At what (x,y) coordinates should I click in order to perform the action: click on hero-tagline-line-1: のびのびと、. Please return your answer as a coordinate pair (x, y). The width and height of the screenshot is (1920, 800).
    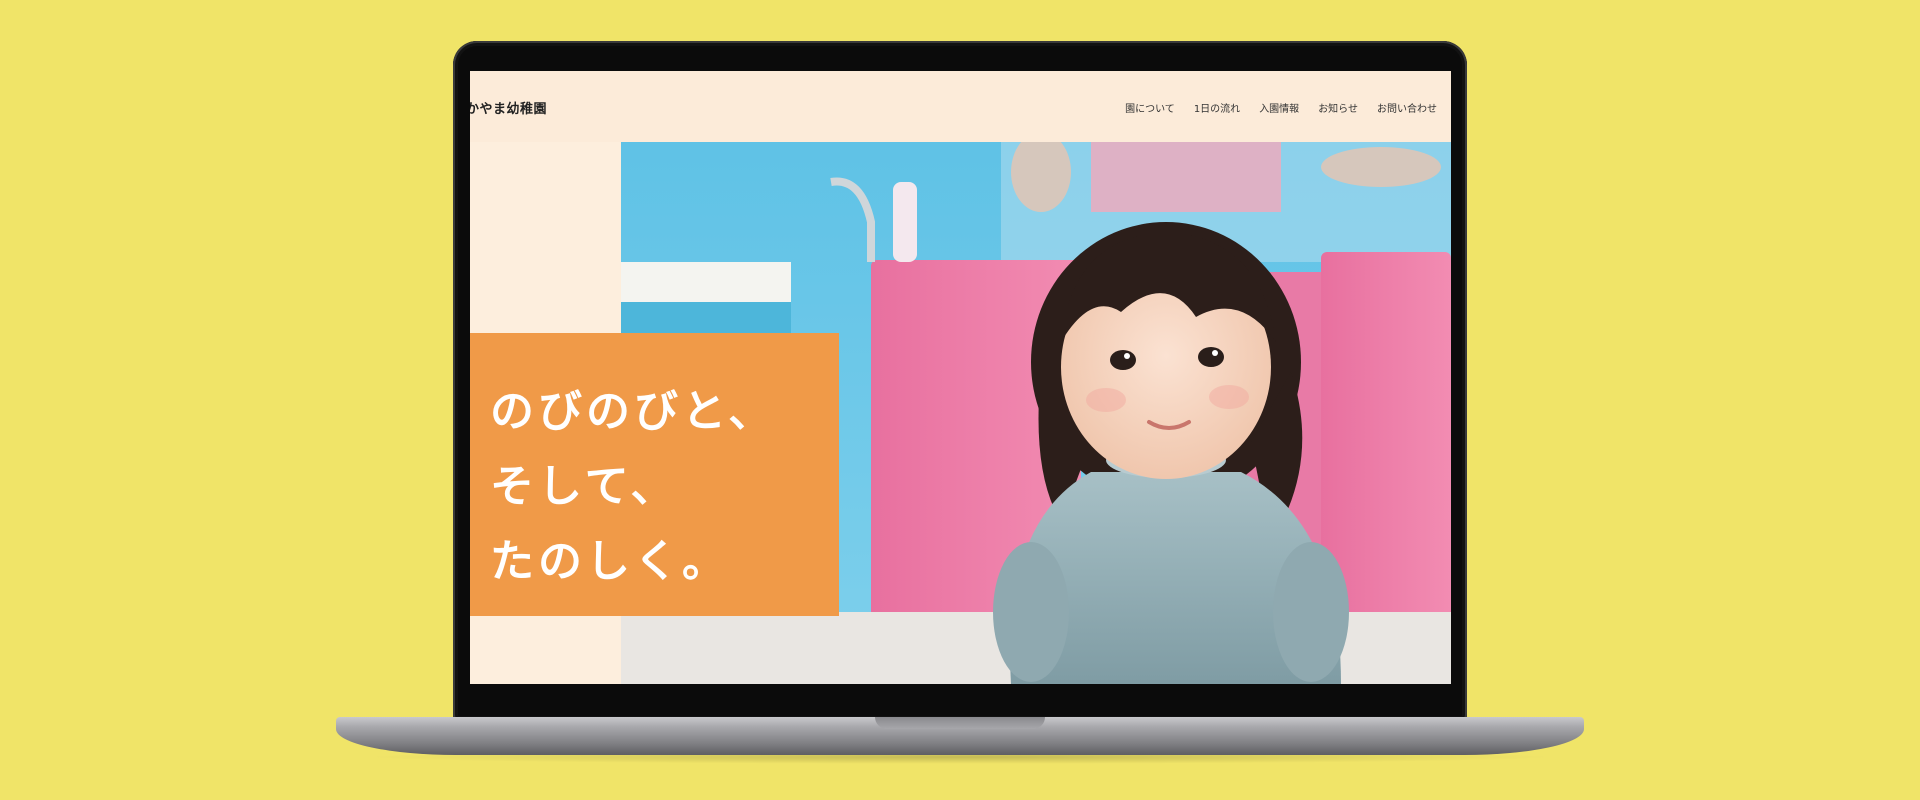
    Looking at the image, I should click on (633, 411).